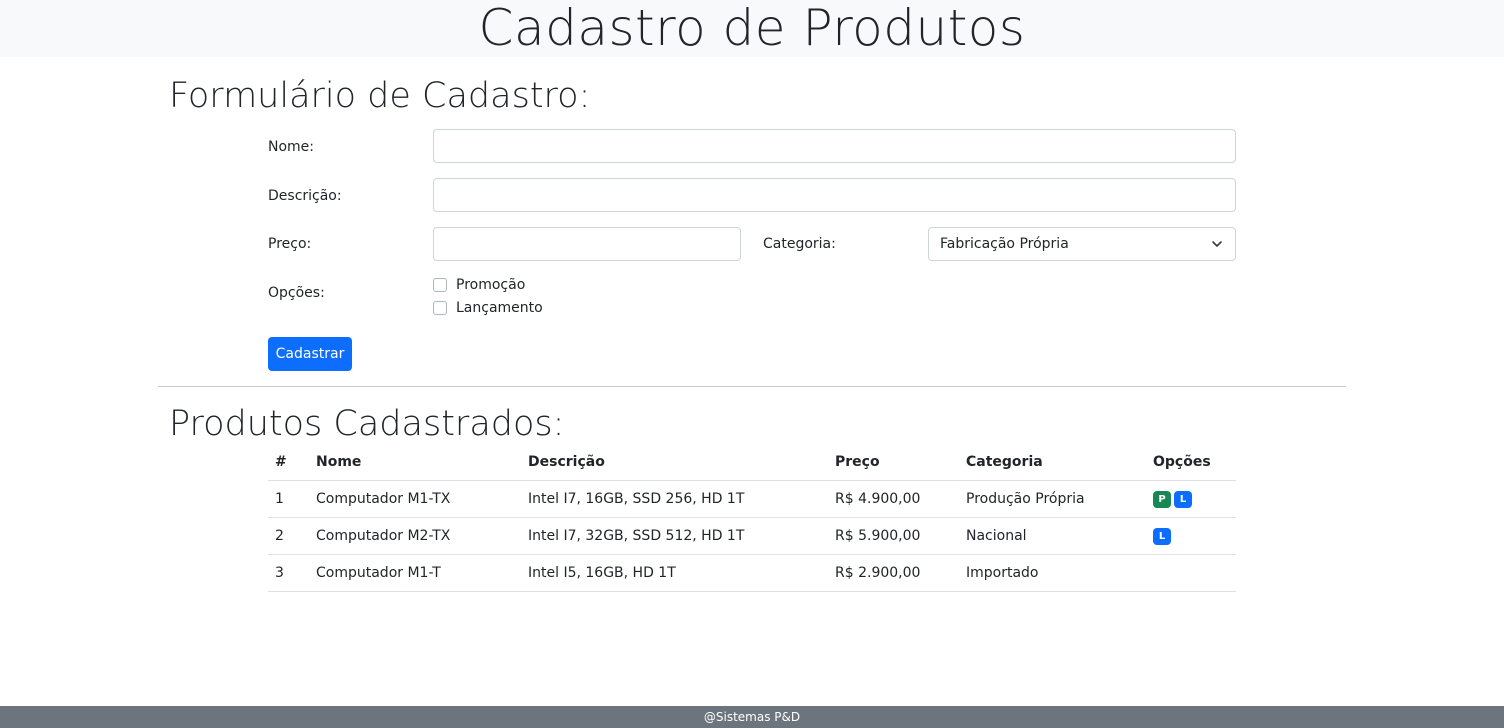 The width and height of the screenshot is (1504, 728). I want to click on section-divider, so click(752, 386).